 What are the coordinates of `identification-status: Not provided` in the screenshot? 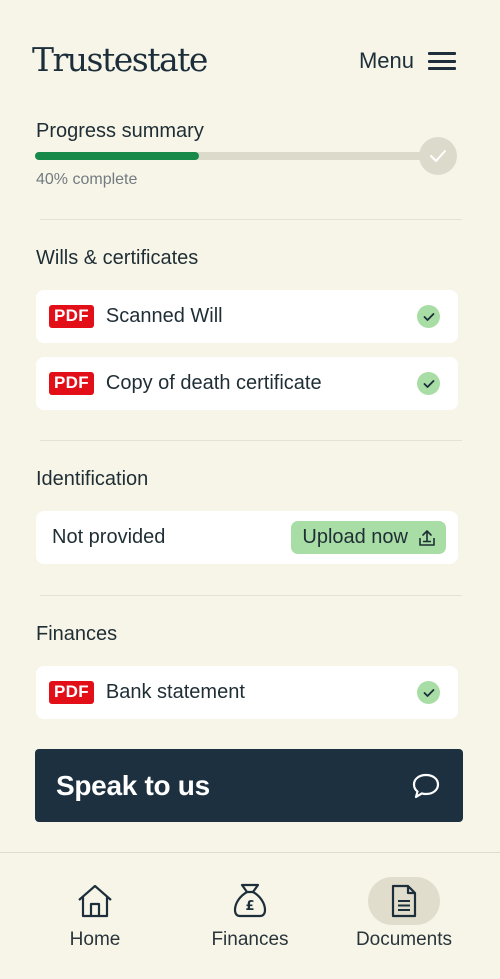 It's located at (109, 537).